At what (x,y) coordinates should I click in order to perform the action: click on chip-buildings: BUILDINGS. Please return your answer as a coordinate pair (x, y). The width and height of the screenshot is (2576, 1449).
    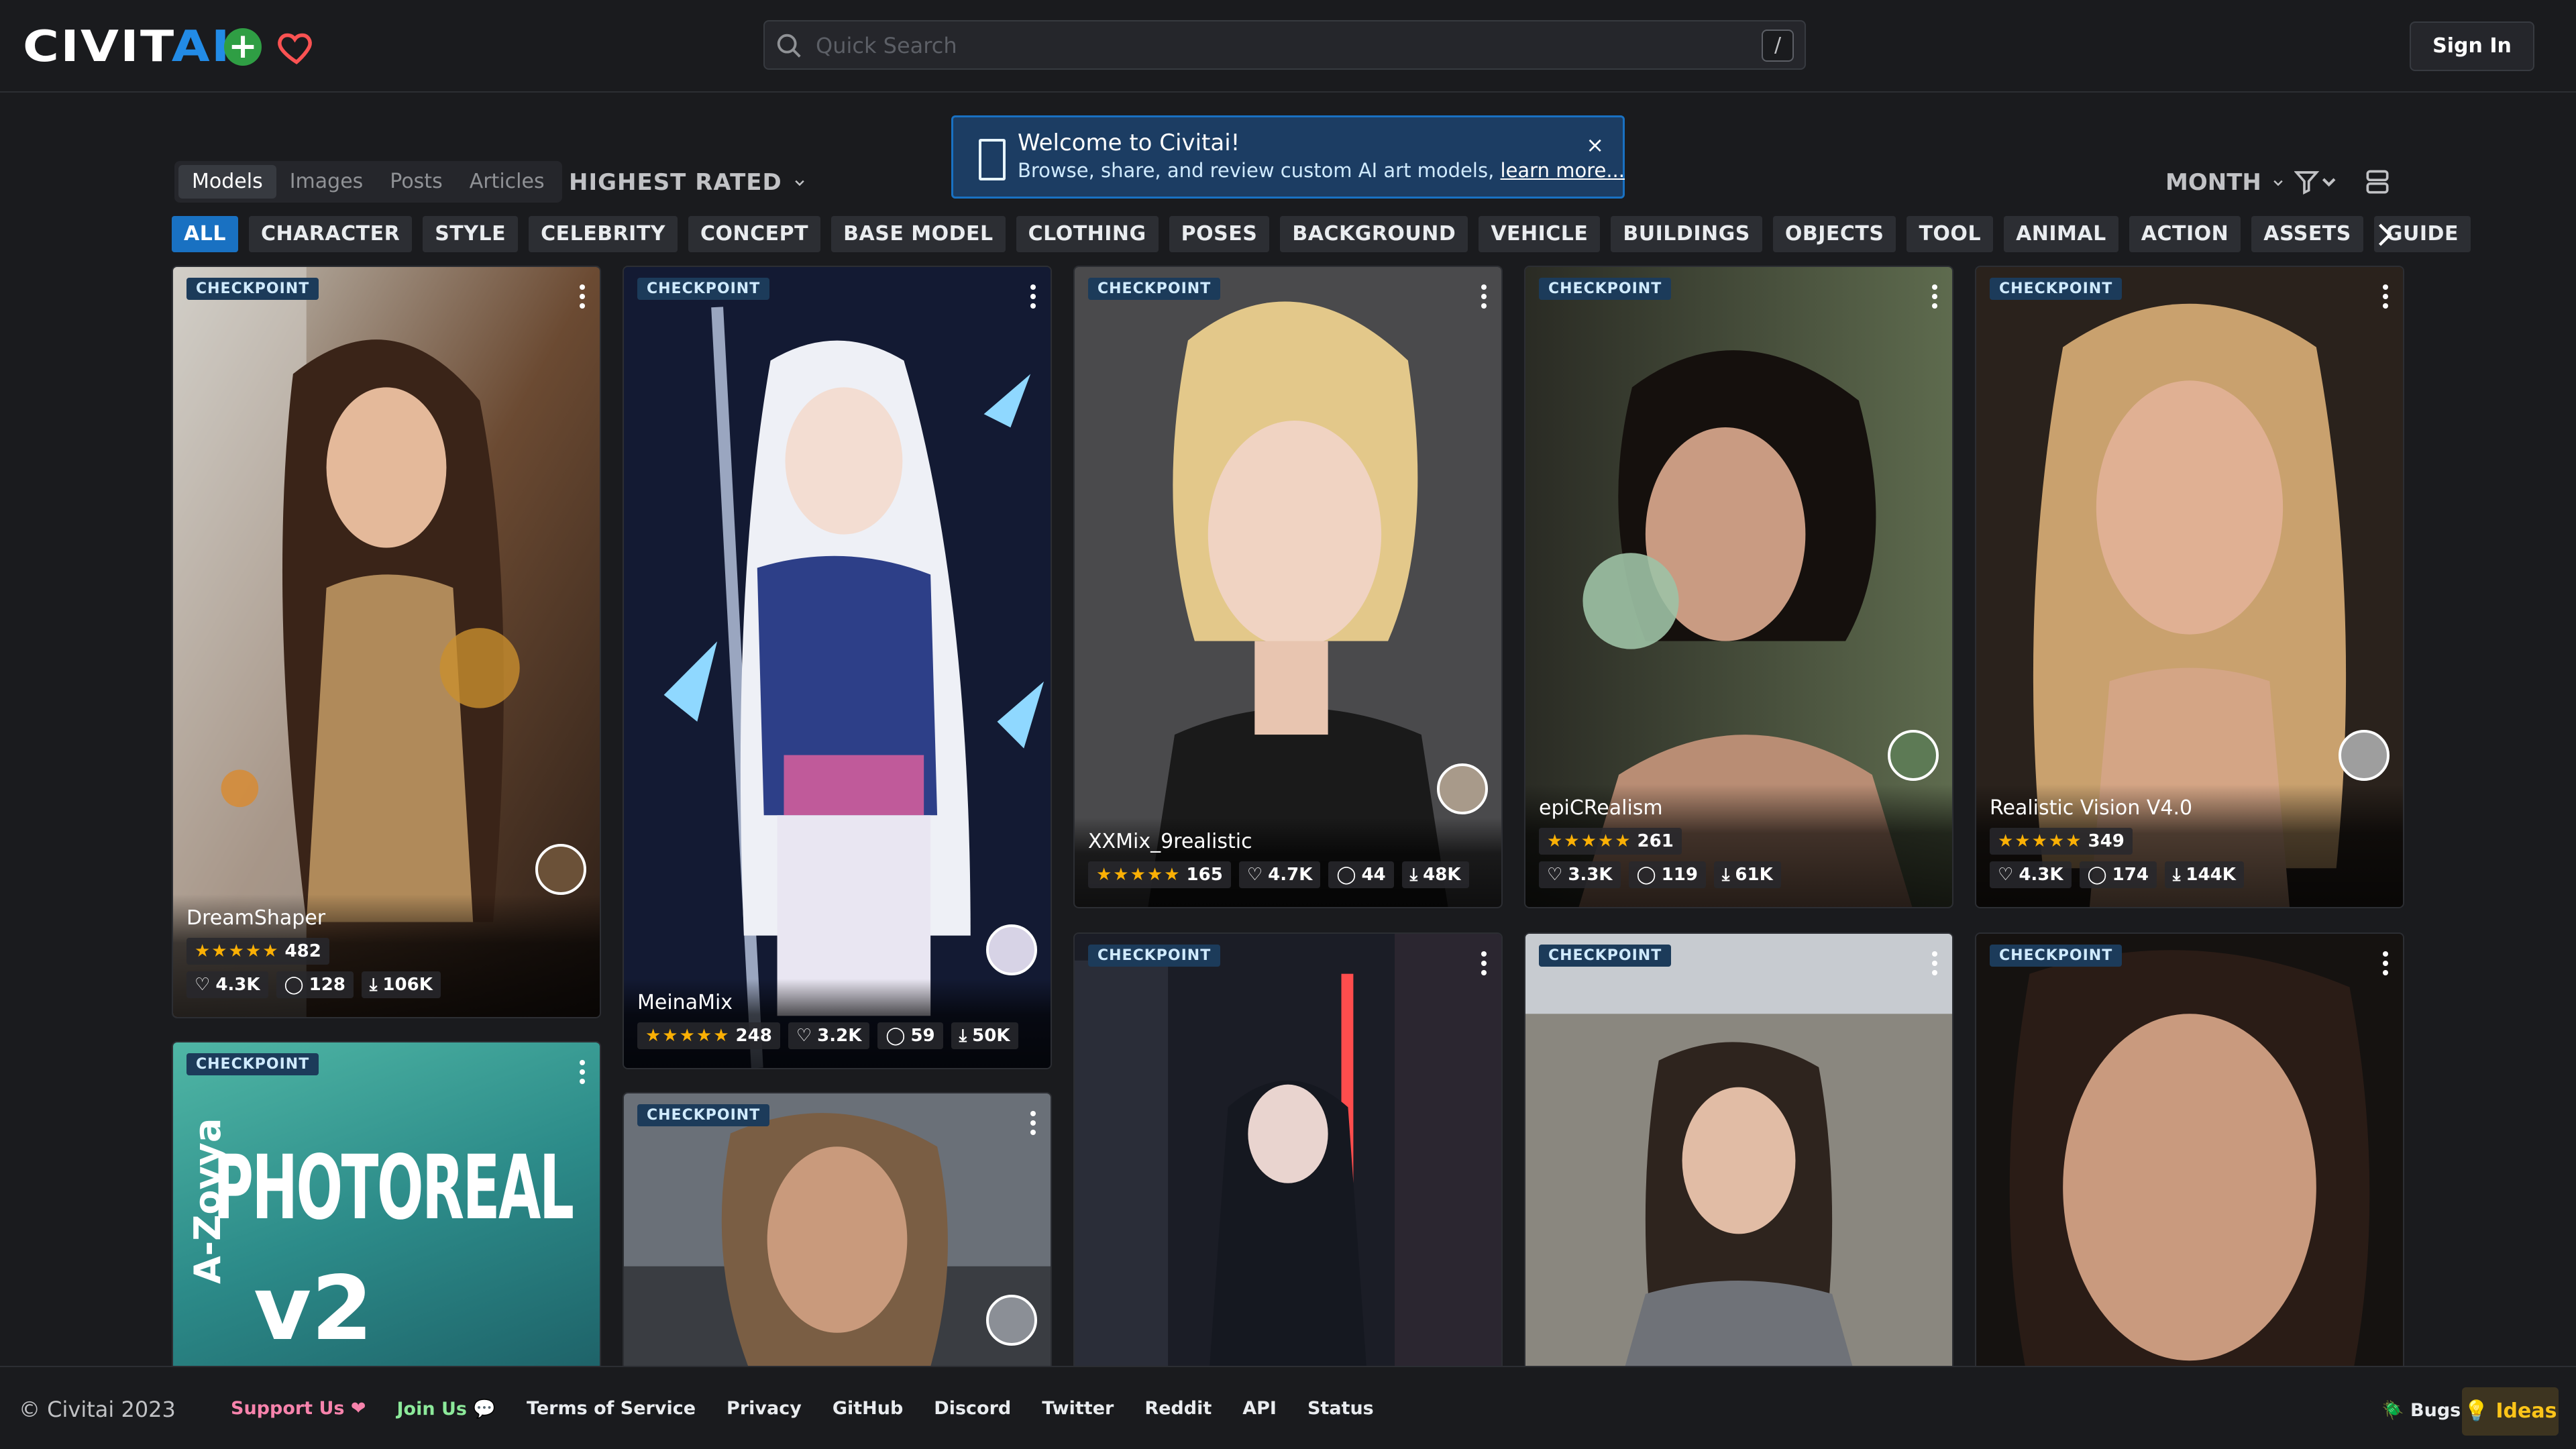
    Looking at the image, I should click on (1686, 234).